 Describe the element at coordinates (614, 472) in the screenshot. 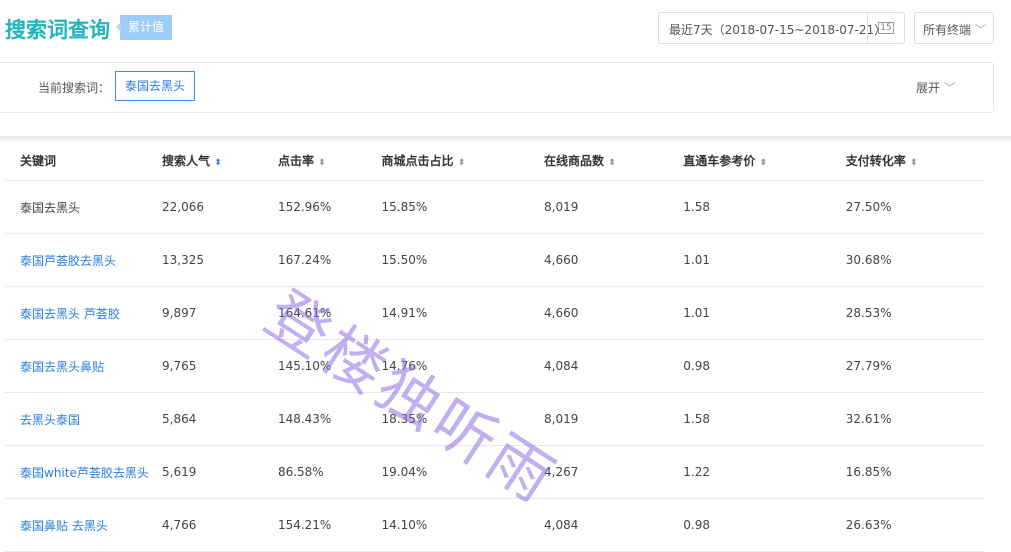

I see `table-cell: 4,267` at that location.